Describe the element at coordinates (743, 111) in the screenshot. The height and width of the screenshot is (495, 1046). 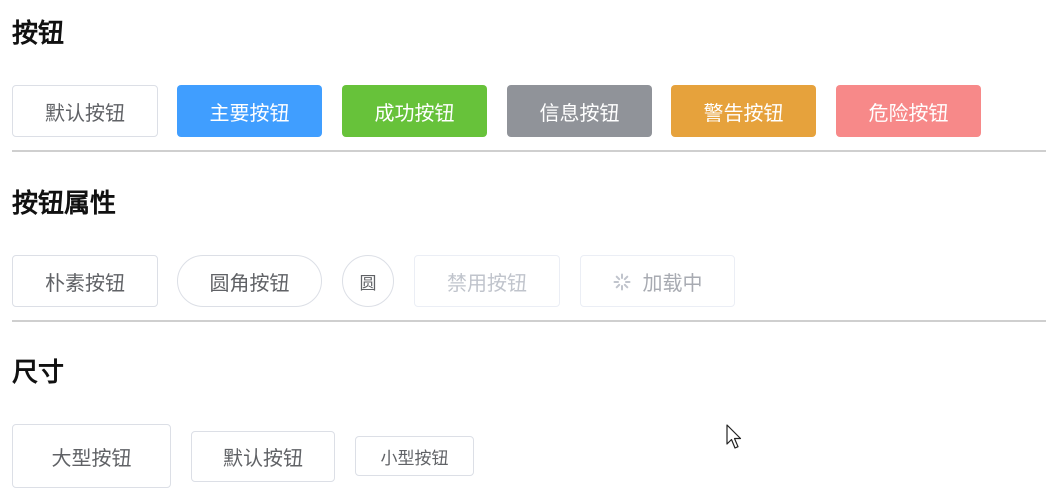
I see `warning-button: 警告按钮` at that location.